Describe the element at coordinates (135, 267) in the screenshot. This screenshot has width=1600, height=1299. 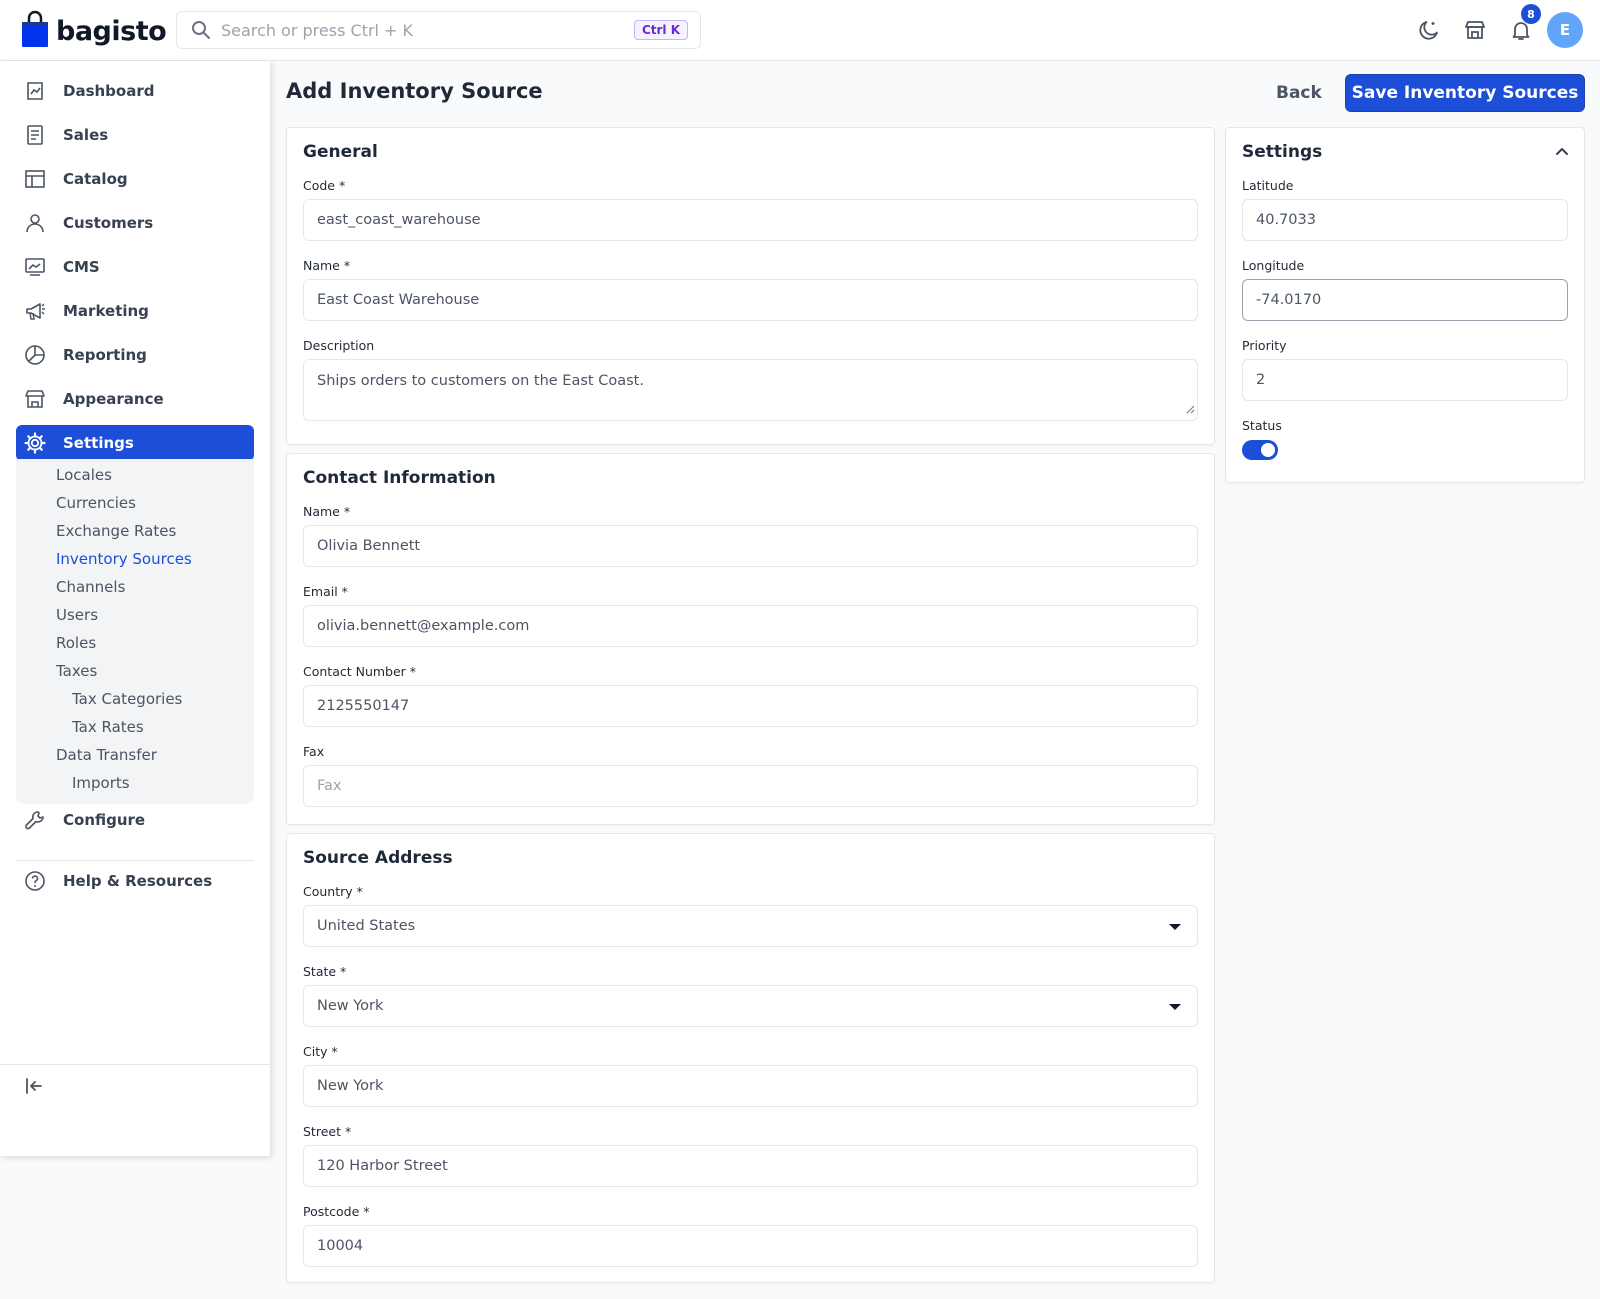
I see `sidebar-item-cms: CMS` at that location.